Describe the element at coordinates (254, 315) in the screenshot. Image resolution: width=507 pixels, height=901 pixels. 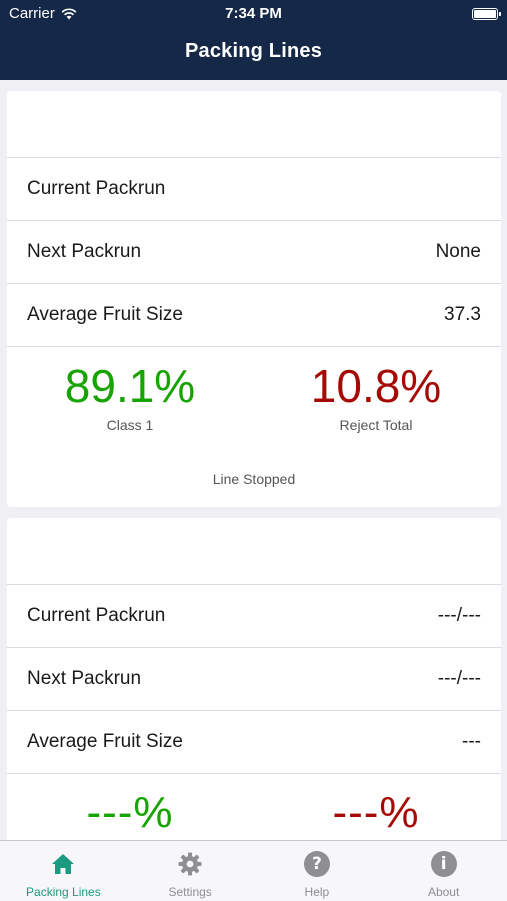
I see `average-fruit-size-row: Average Fruit Size 37.3` at that location.